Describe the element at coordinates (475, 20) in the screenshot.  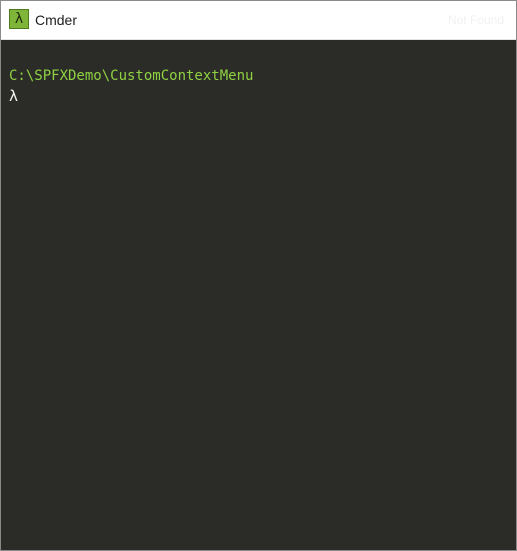
I see `title-ghost-text: Not Found` at that location.